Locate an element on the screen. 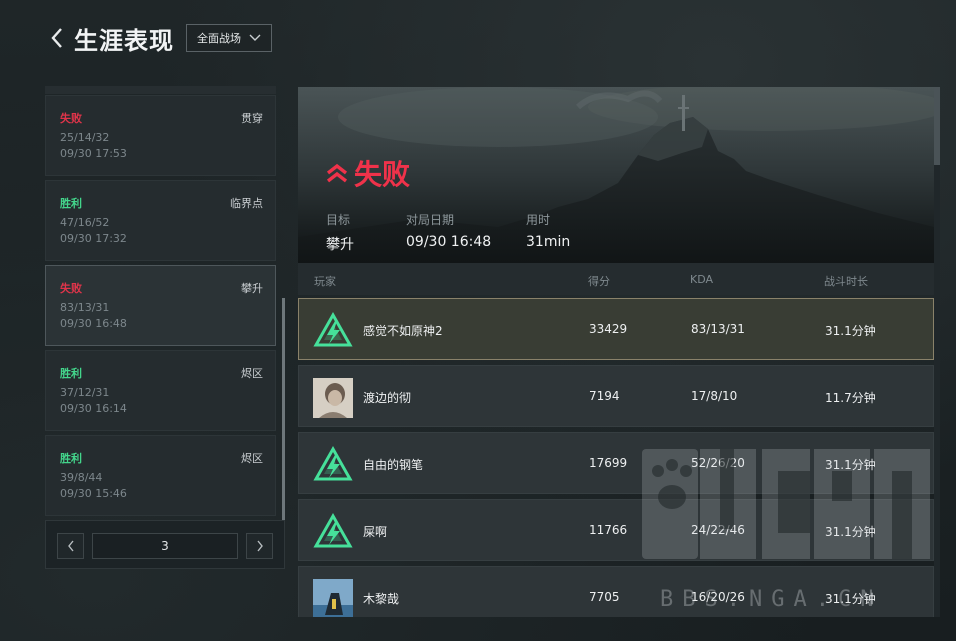 This screenshot has height=641, width=956. page-number: 3 is located at coordinates (165, 546).